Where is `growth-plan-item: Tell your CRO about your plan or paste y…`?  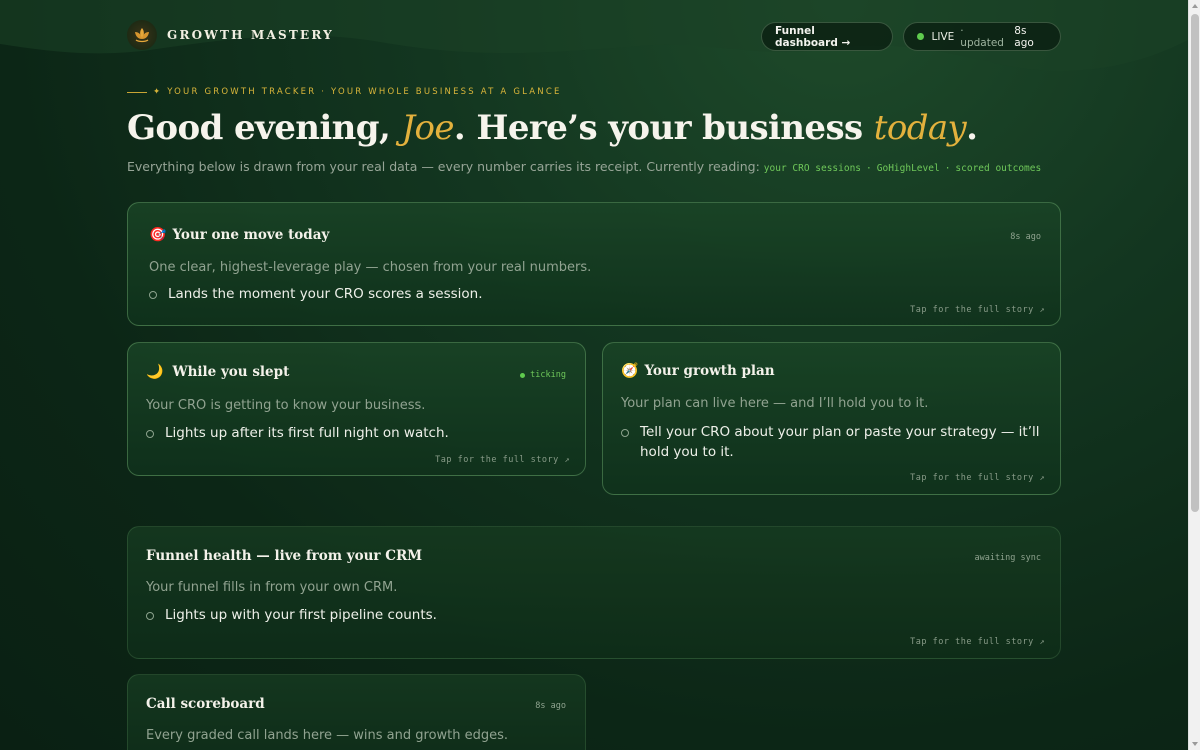 growth-plan-item: Tell your CRO about your plan or paste y… is located at coordinates (830, 442).